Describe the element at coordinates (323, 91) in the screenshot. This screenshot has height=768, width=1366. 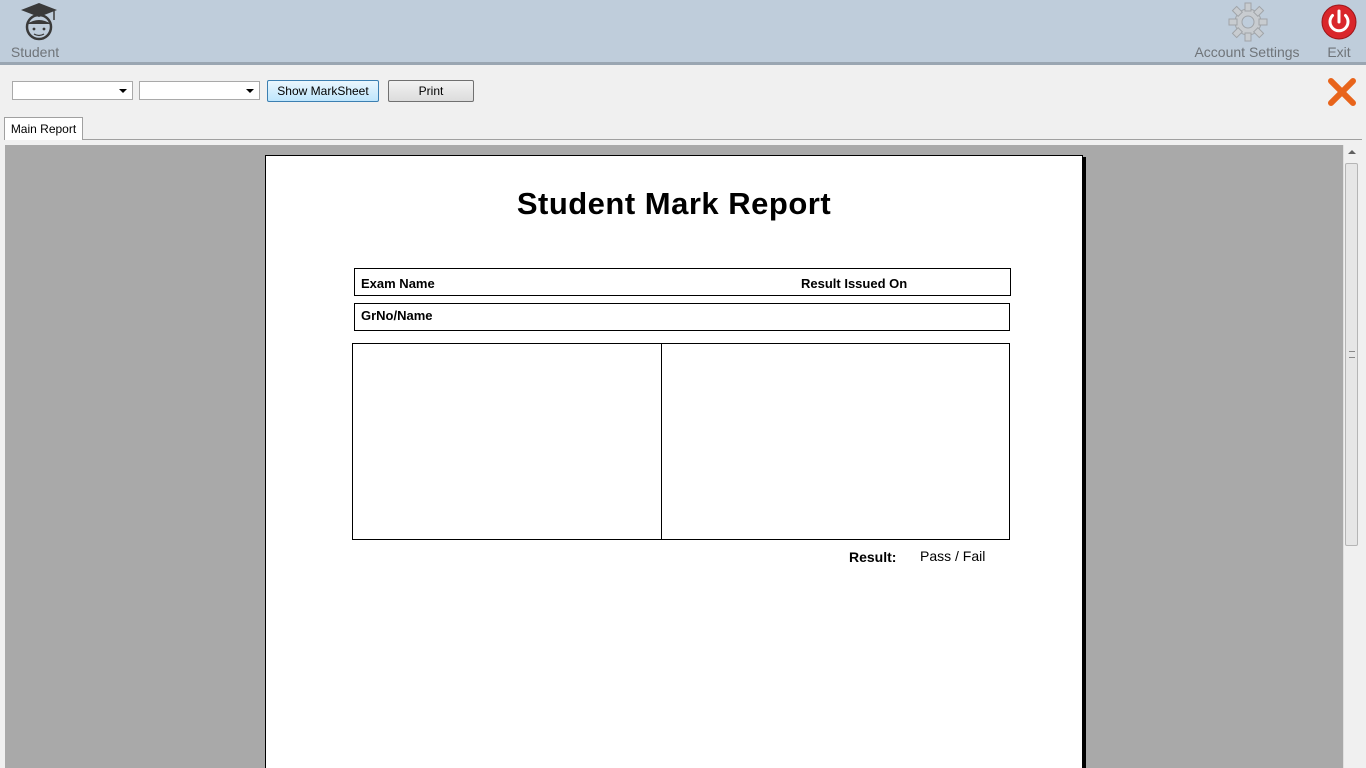
I see `show-marksheet-button: Show MarkSheet` at that location.